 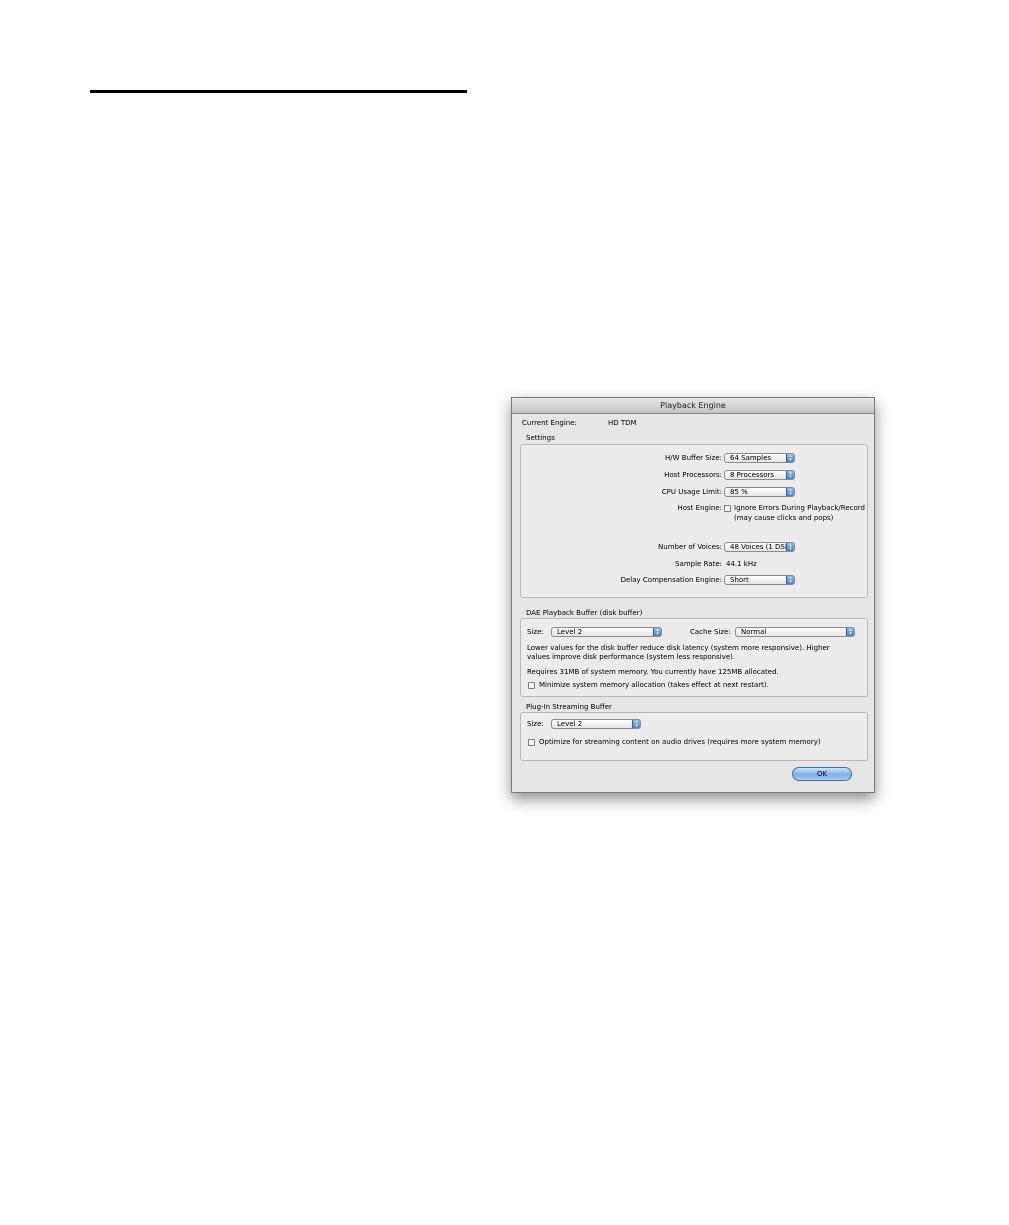 What do you see at coordinates (752, 475) in the screenshot?
I see `host-processors-value: 8 Processors` at bounding box center [752, 475].